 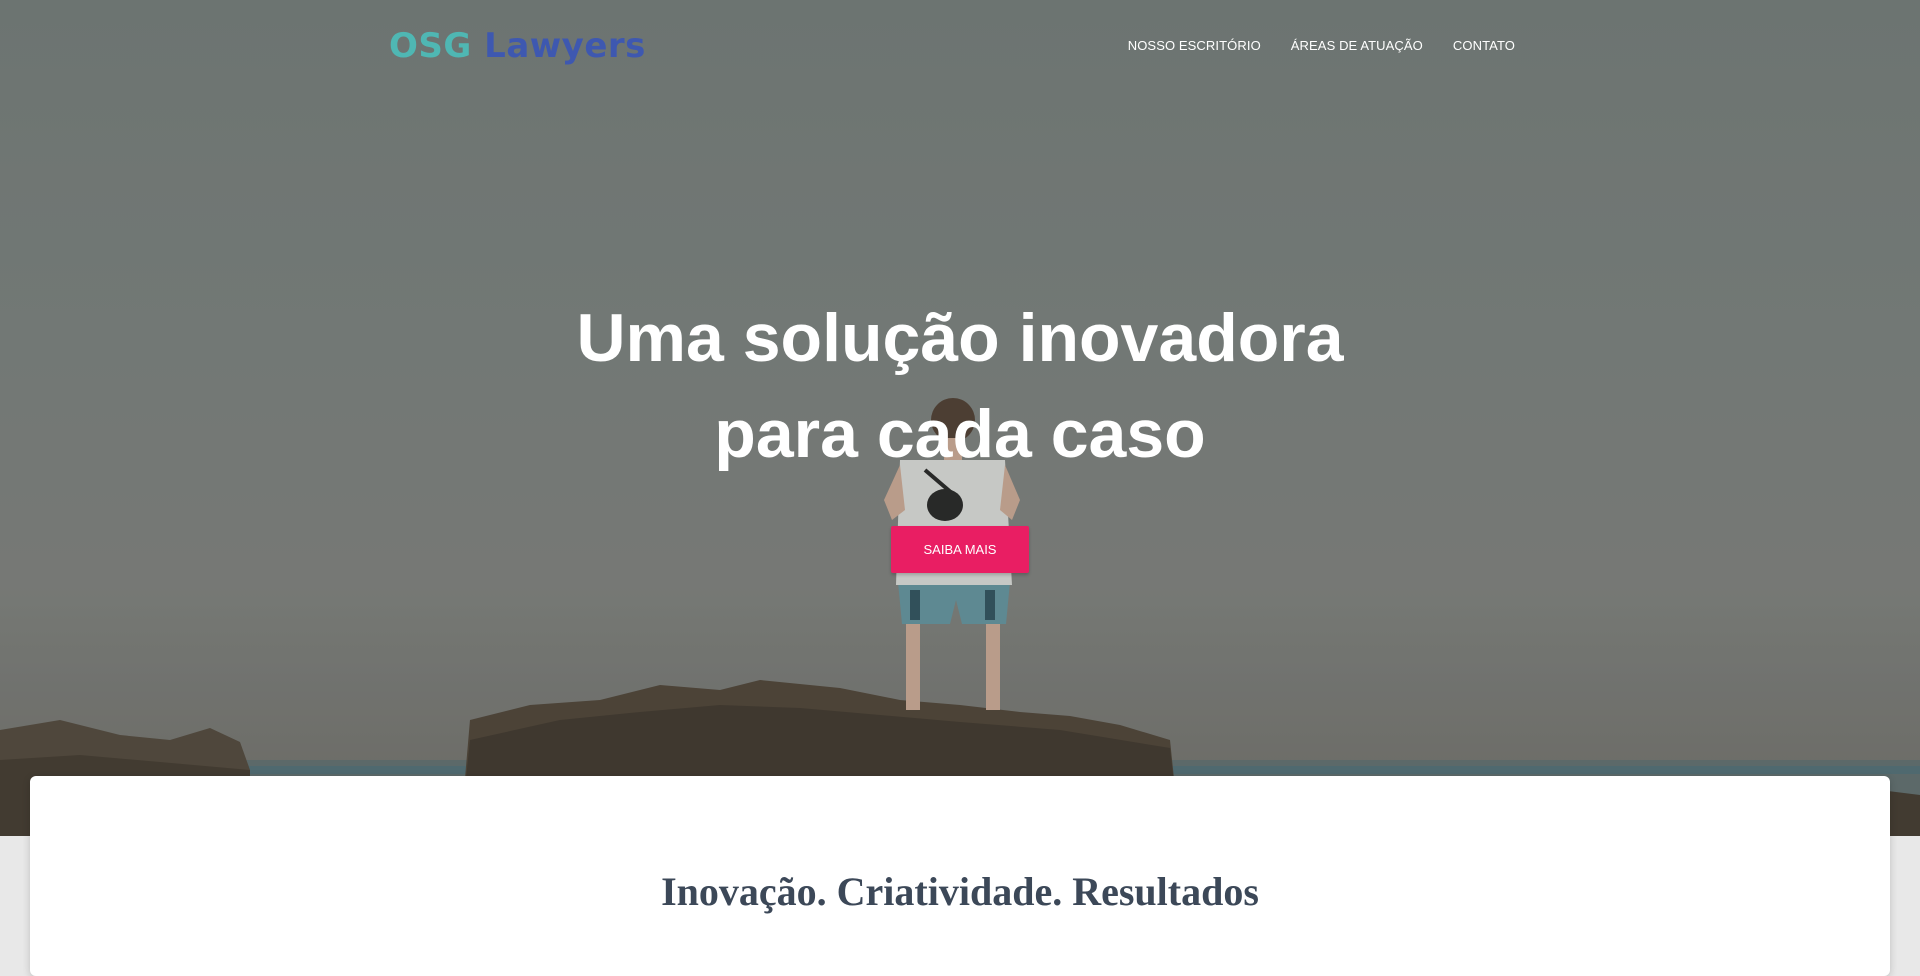 What do you see at coordinates (565, 46) in the screenshot?
I see `logo-text-lawyers: Lawyers` at bounding box center [565, 46].